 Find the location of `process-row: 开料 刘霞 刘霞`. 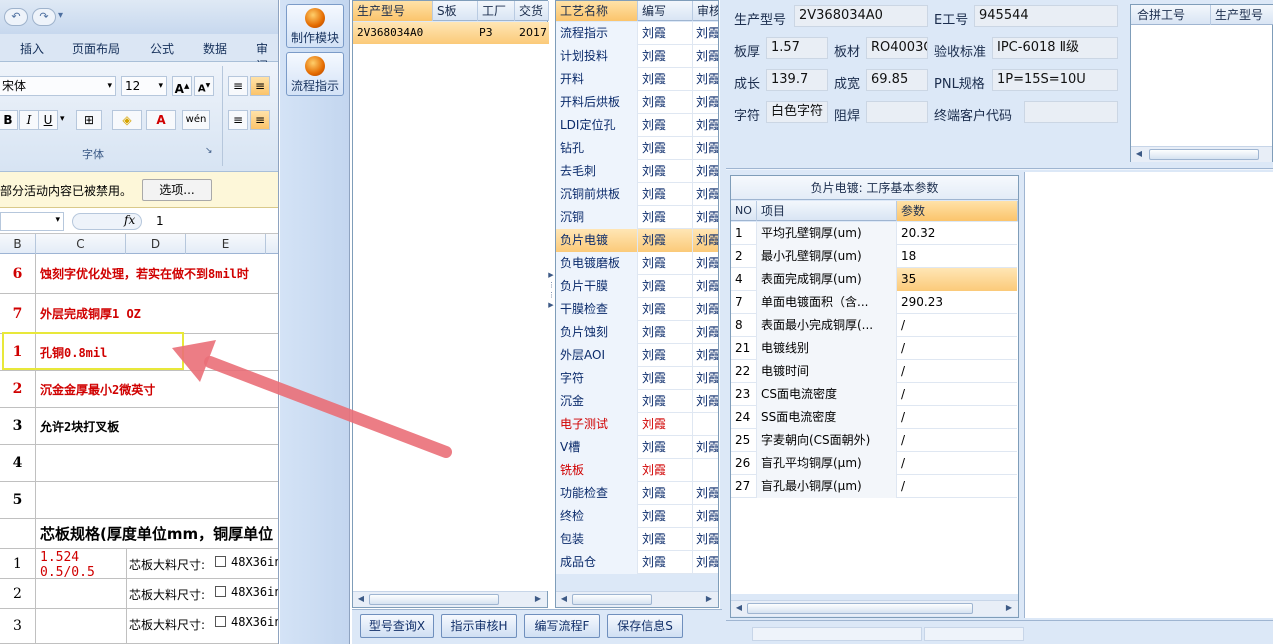

process-row: 开料 刘霞 刘霞 is located at coordinates (637, 79).